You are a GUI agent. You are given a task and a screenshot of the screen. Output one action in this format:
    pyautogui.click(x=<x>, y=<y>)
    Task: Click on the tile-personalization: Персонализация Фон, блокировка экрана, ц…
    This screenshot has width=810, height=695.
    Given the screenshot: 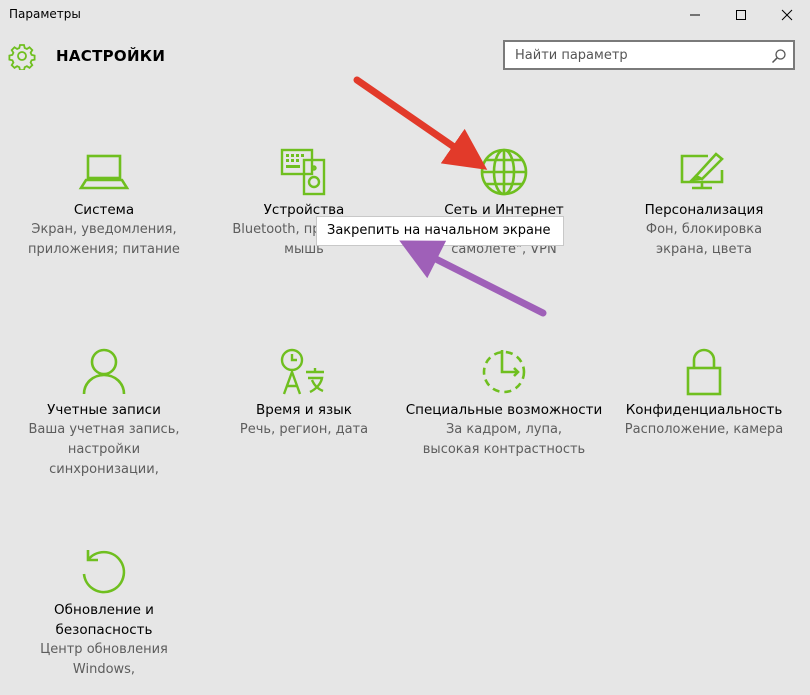 What is the action you would take?
    pyautogui.click(x=704, y=203)
    